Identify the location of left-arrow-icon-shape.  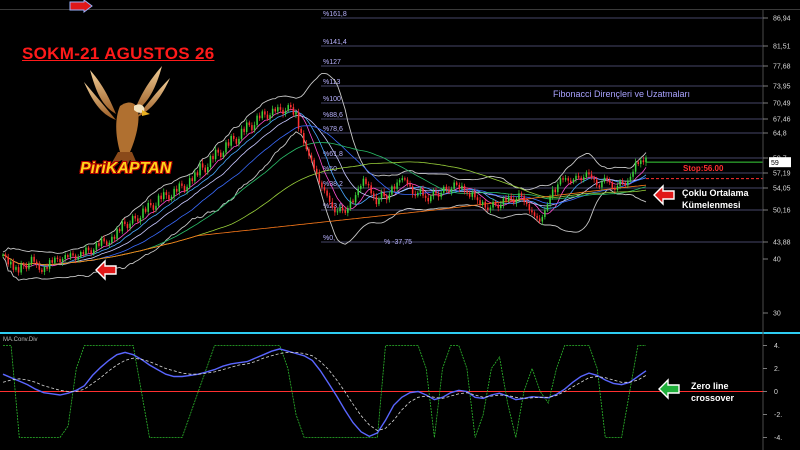
(106, 270).